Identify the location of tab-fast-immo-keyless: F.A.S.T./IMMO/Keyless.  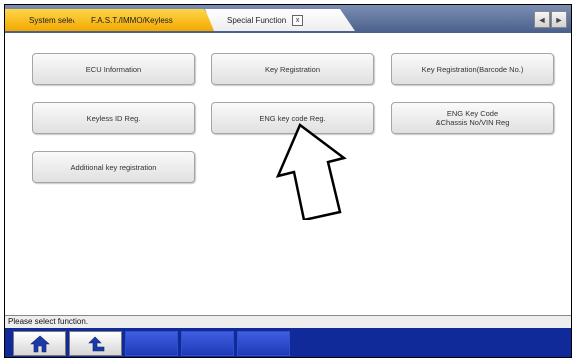
(144, 20).